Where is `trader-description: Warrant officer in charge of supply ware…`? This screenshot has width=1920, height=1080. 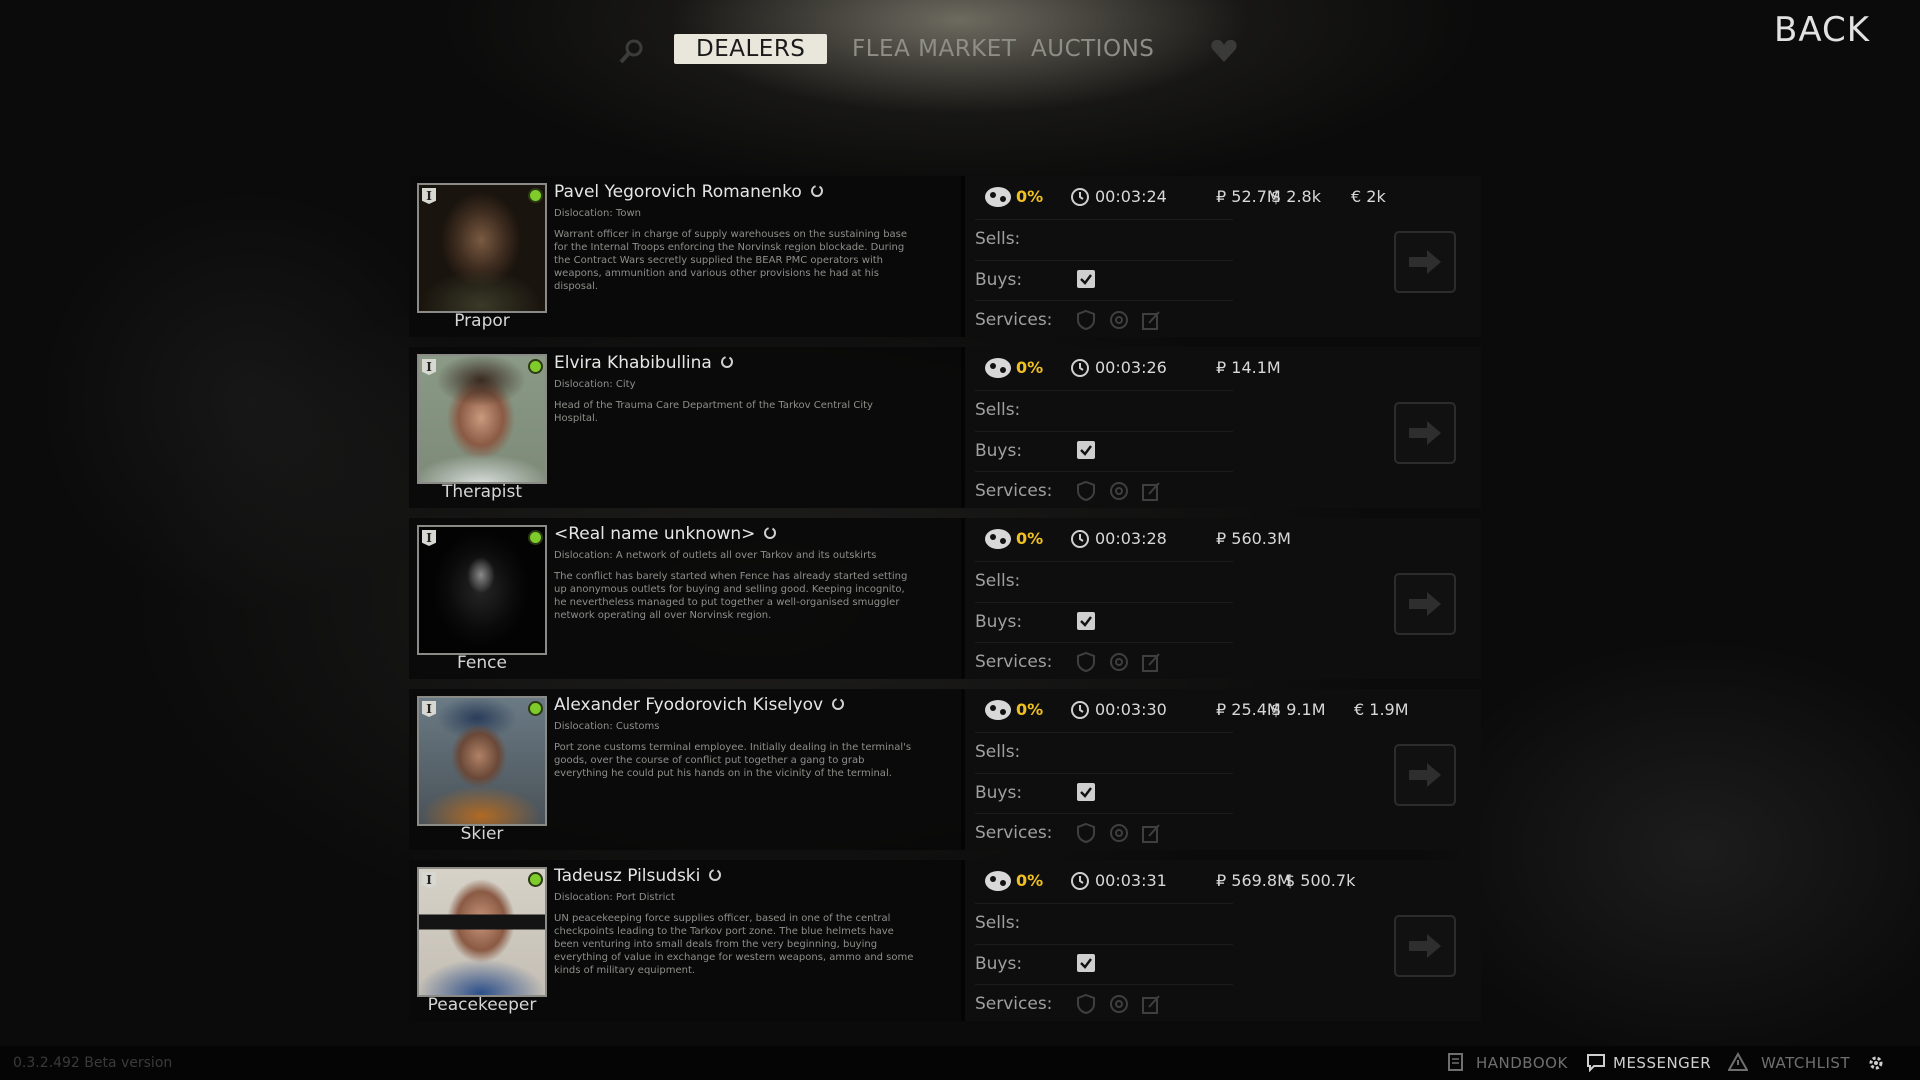
trader-description: Warrant officer in charge of supply ware… is located at coordinates (734, 260).